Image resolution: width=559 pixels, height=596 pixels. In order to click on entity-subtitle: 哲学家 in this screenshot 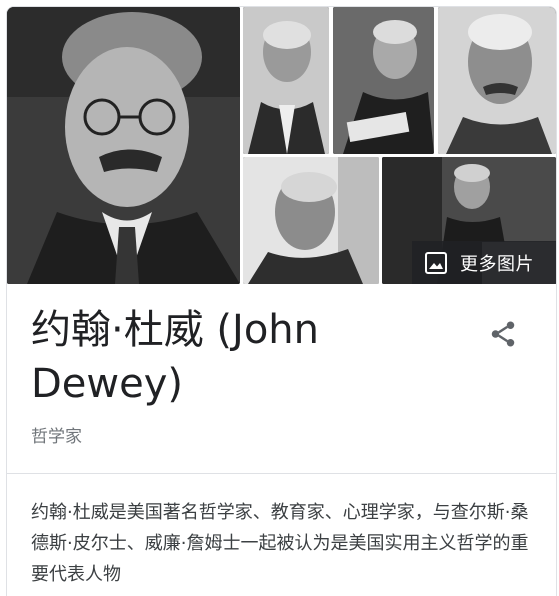, I will do `click(56, 437)`.